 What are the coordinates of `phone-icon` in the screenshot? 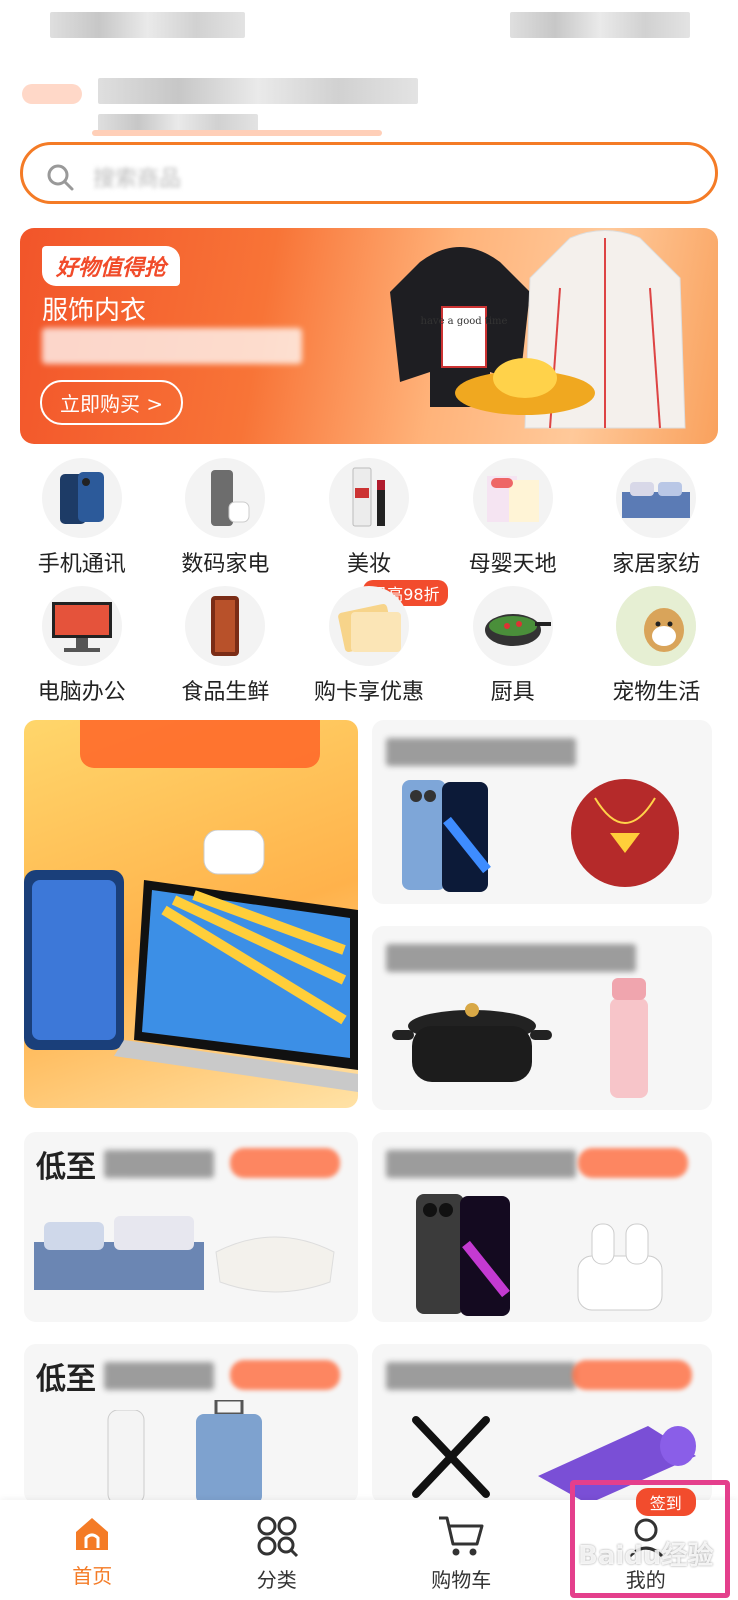 It's located at (81, 498).